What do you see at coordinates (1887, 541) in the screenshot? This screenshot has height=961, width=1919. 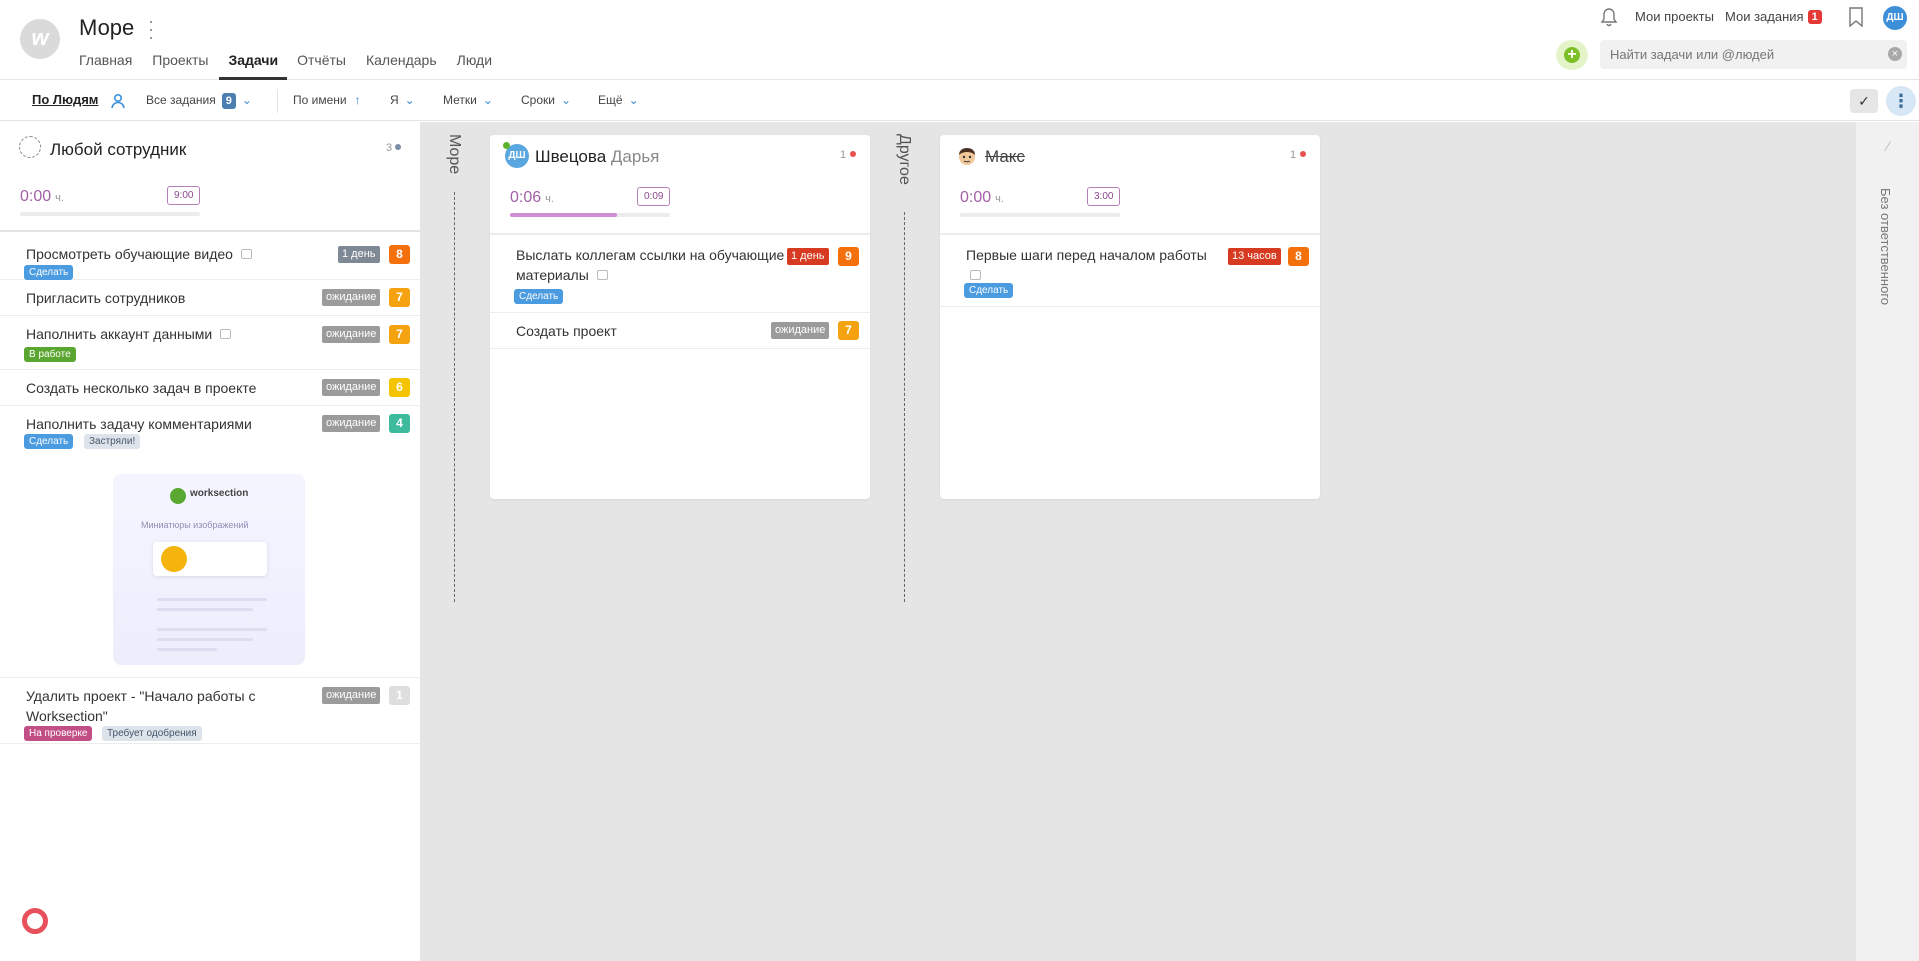 I see `unassigned-strip: ⁄ Без ответственного` at bounding box center [1887, 541].